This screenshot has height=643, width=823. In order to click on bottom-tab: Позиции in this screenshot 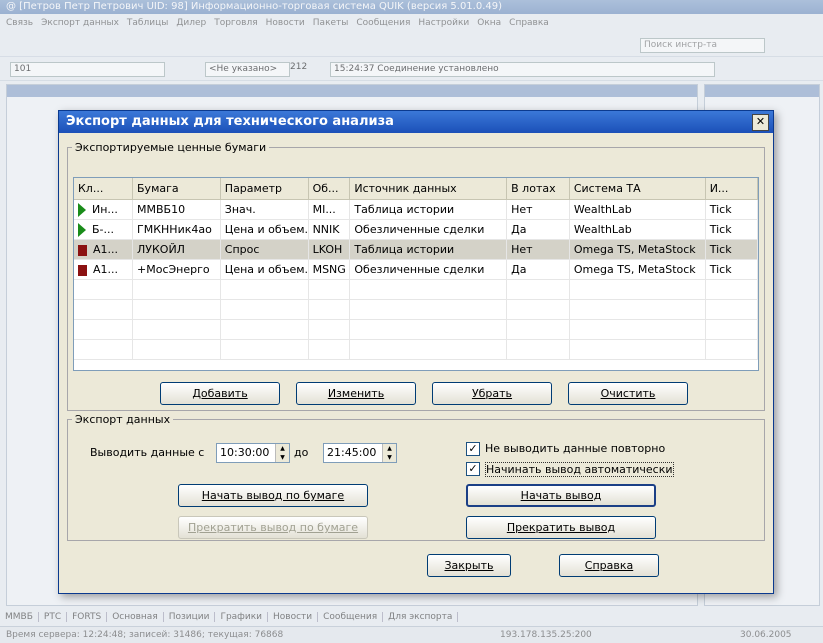, I will do `click(189, 617)`.